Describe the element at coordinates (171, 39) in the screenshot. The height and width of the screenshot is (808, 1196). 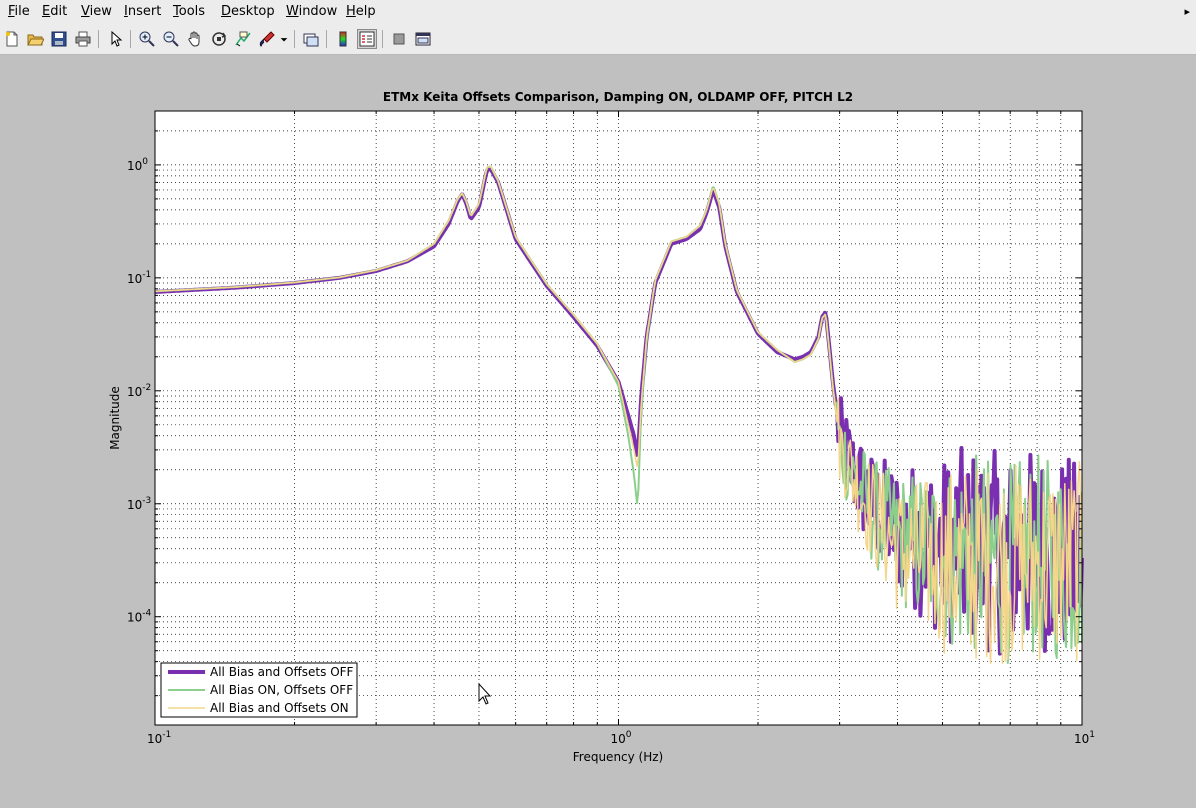
I see `zoom-out-icon` at that location.